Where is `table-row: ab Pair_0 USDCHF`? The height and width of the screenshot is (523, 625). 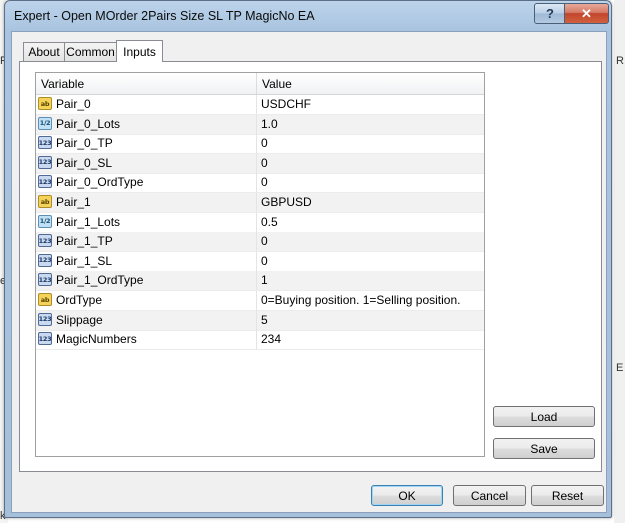
table-row: ab Pair_0 USDCHF is located at coordinates (260, 105).